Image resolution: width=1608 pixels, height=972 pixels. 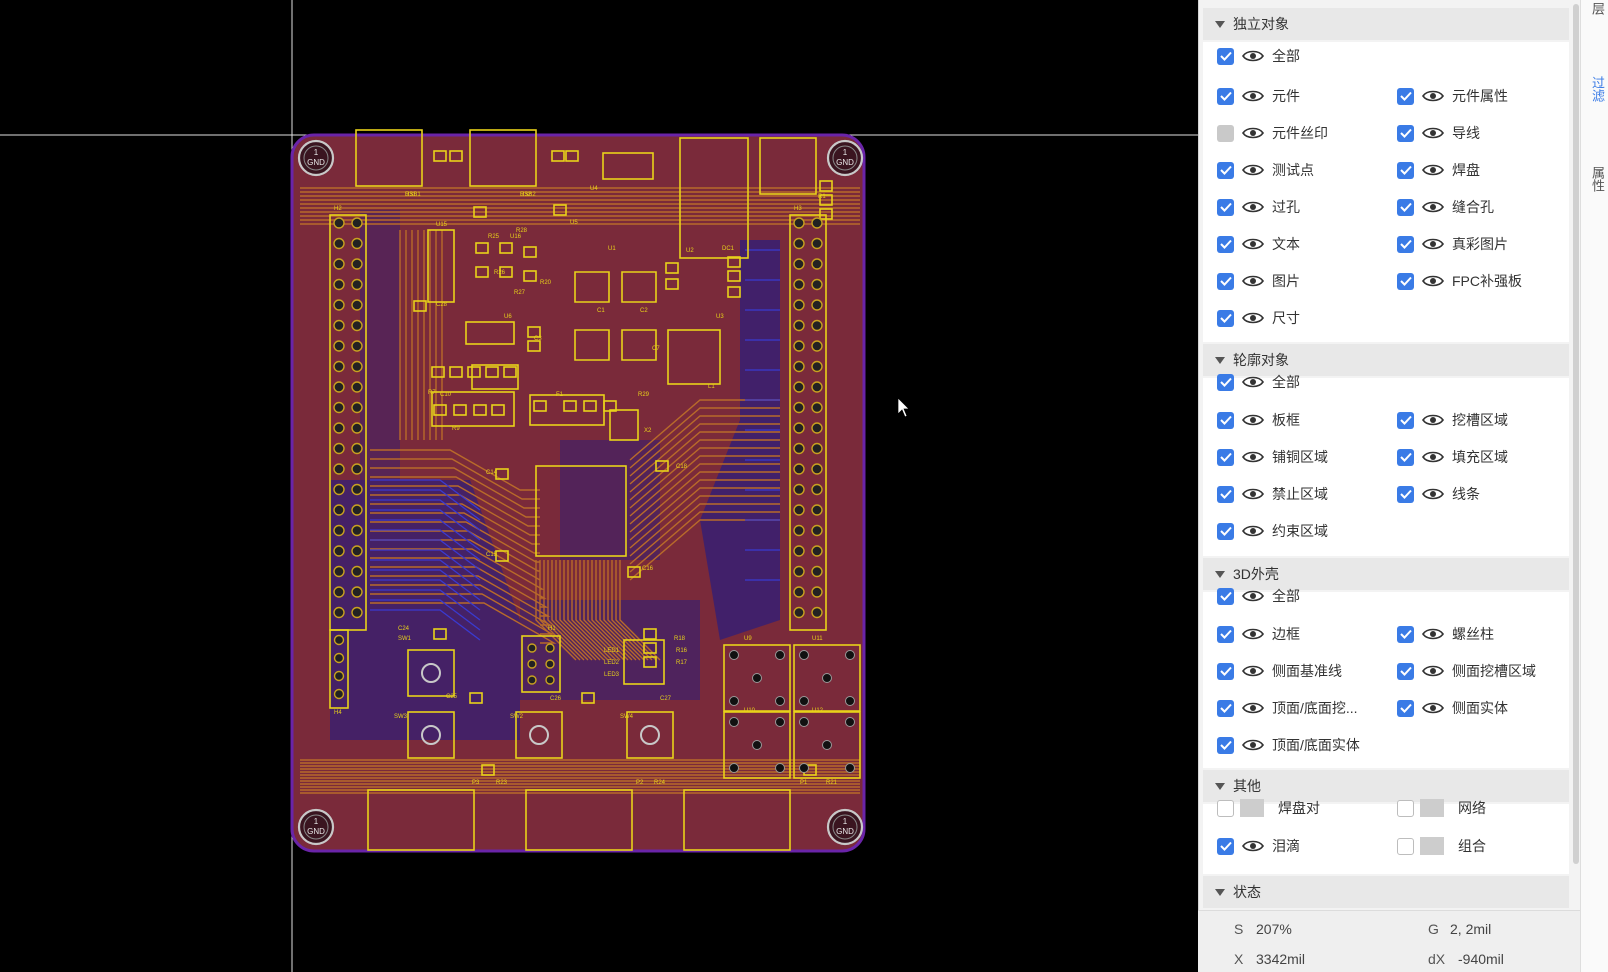 What do you see at coordinates (1441, 846) in the screenshot?
I see `filter-item: 组合` at bounding box center [1441, 846].